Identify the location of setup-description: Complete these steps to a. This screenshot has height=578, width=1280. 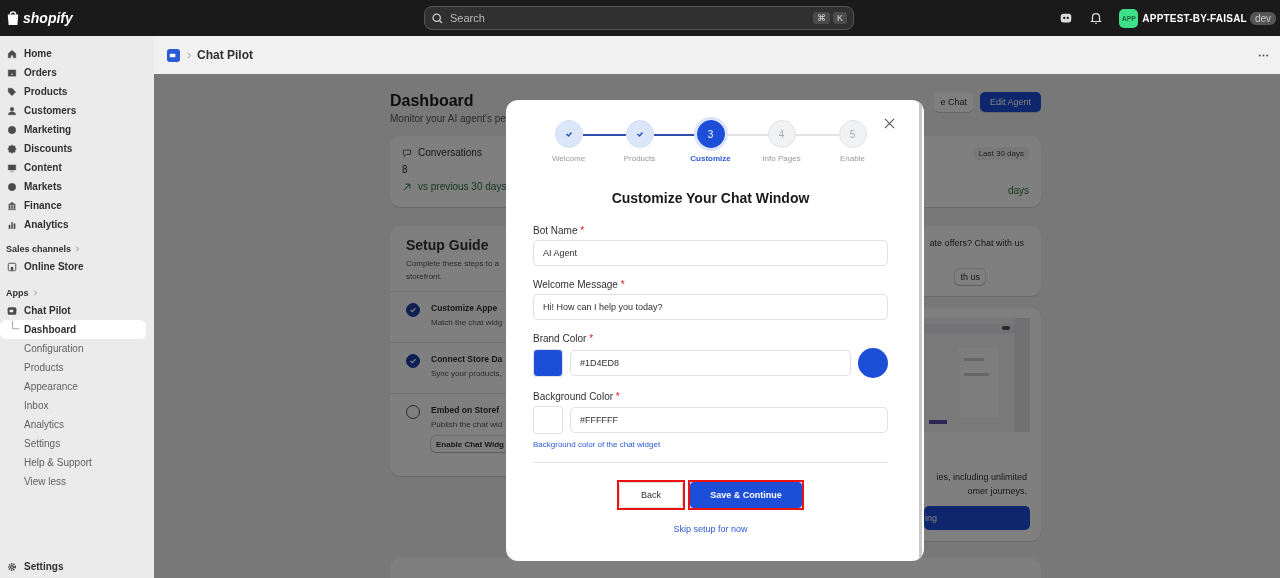
(452, 264).